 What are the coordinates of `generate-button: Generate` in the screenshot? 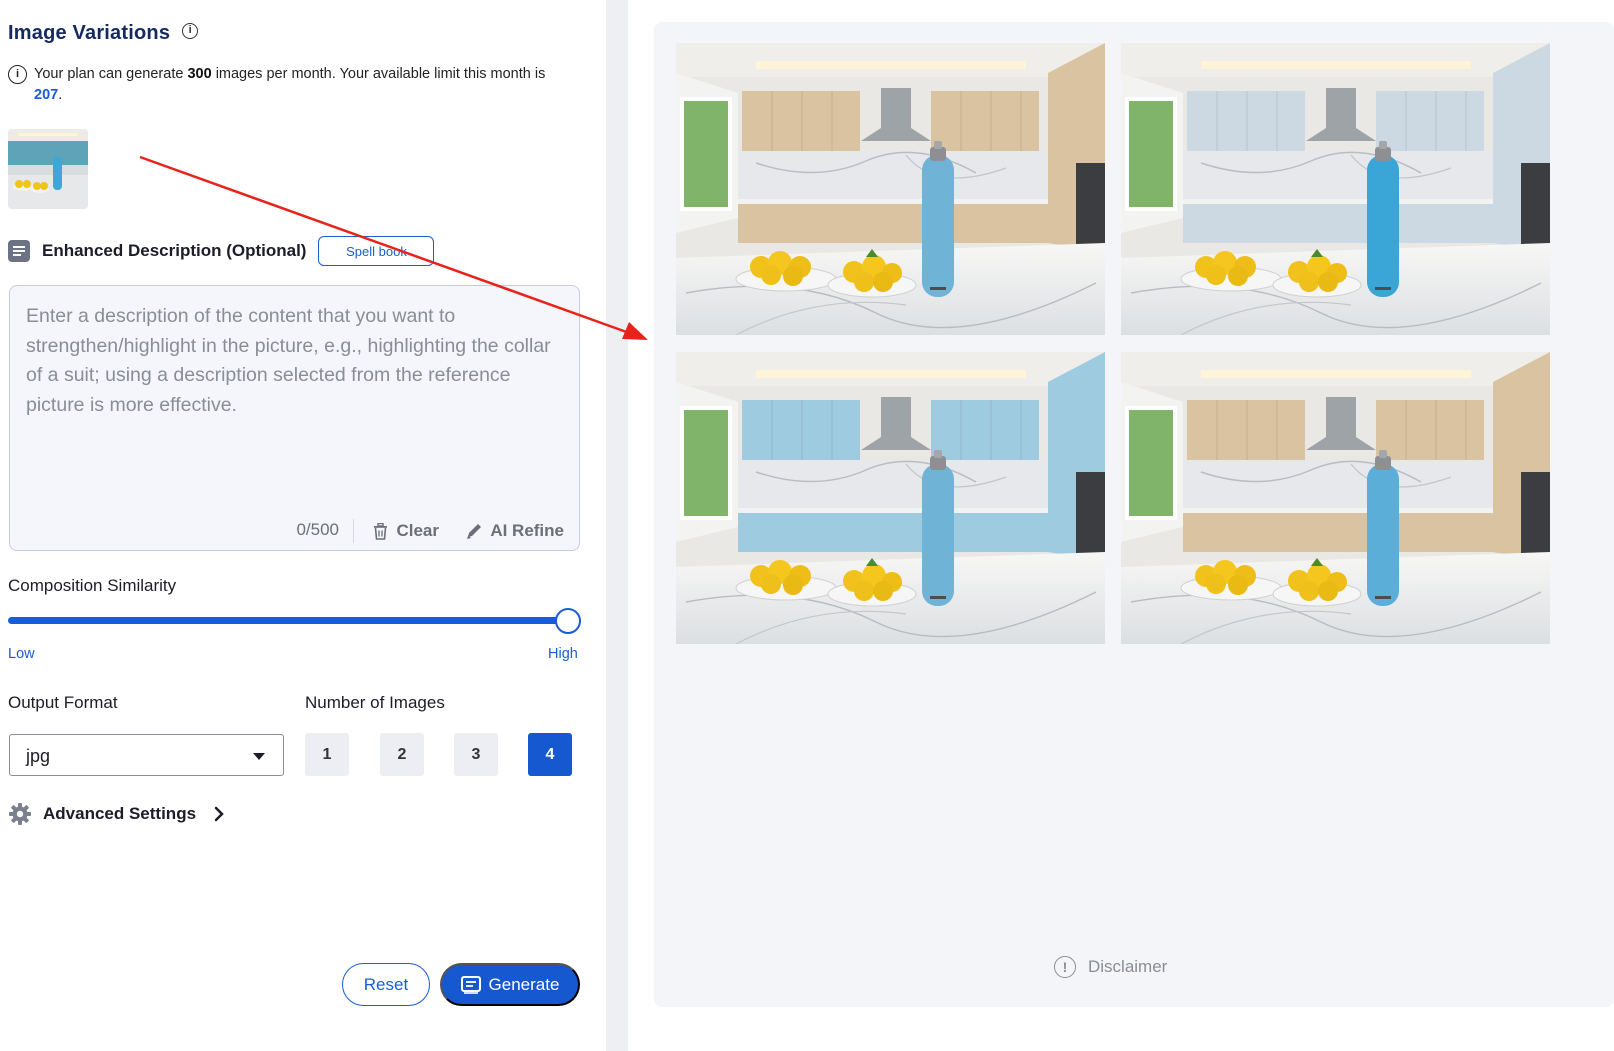 It's located at (510, 984).